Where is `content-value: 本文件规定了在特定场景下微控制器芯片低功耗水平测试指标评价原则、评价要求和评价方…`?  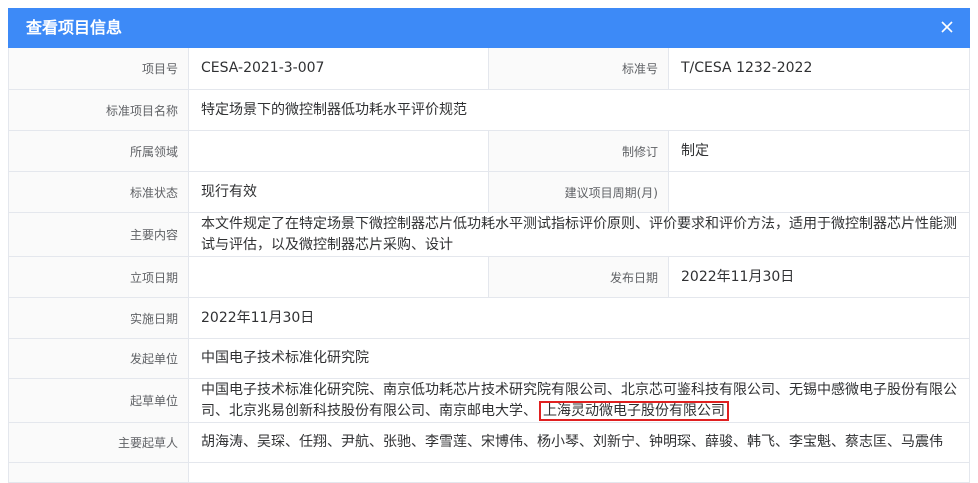 content-value: 本文件规定了在特定场景下微控制器芯片低功耗水平测试指标评价原则、评价要求和评价方… is located at coordinates (579, 234).